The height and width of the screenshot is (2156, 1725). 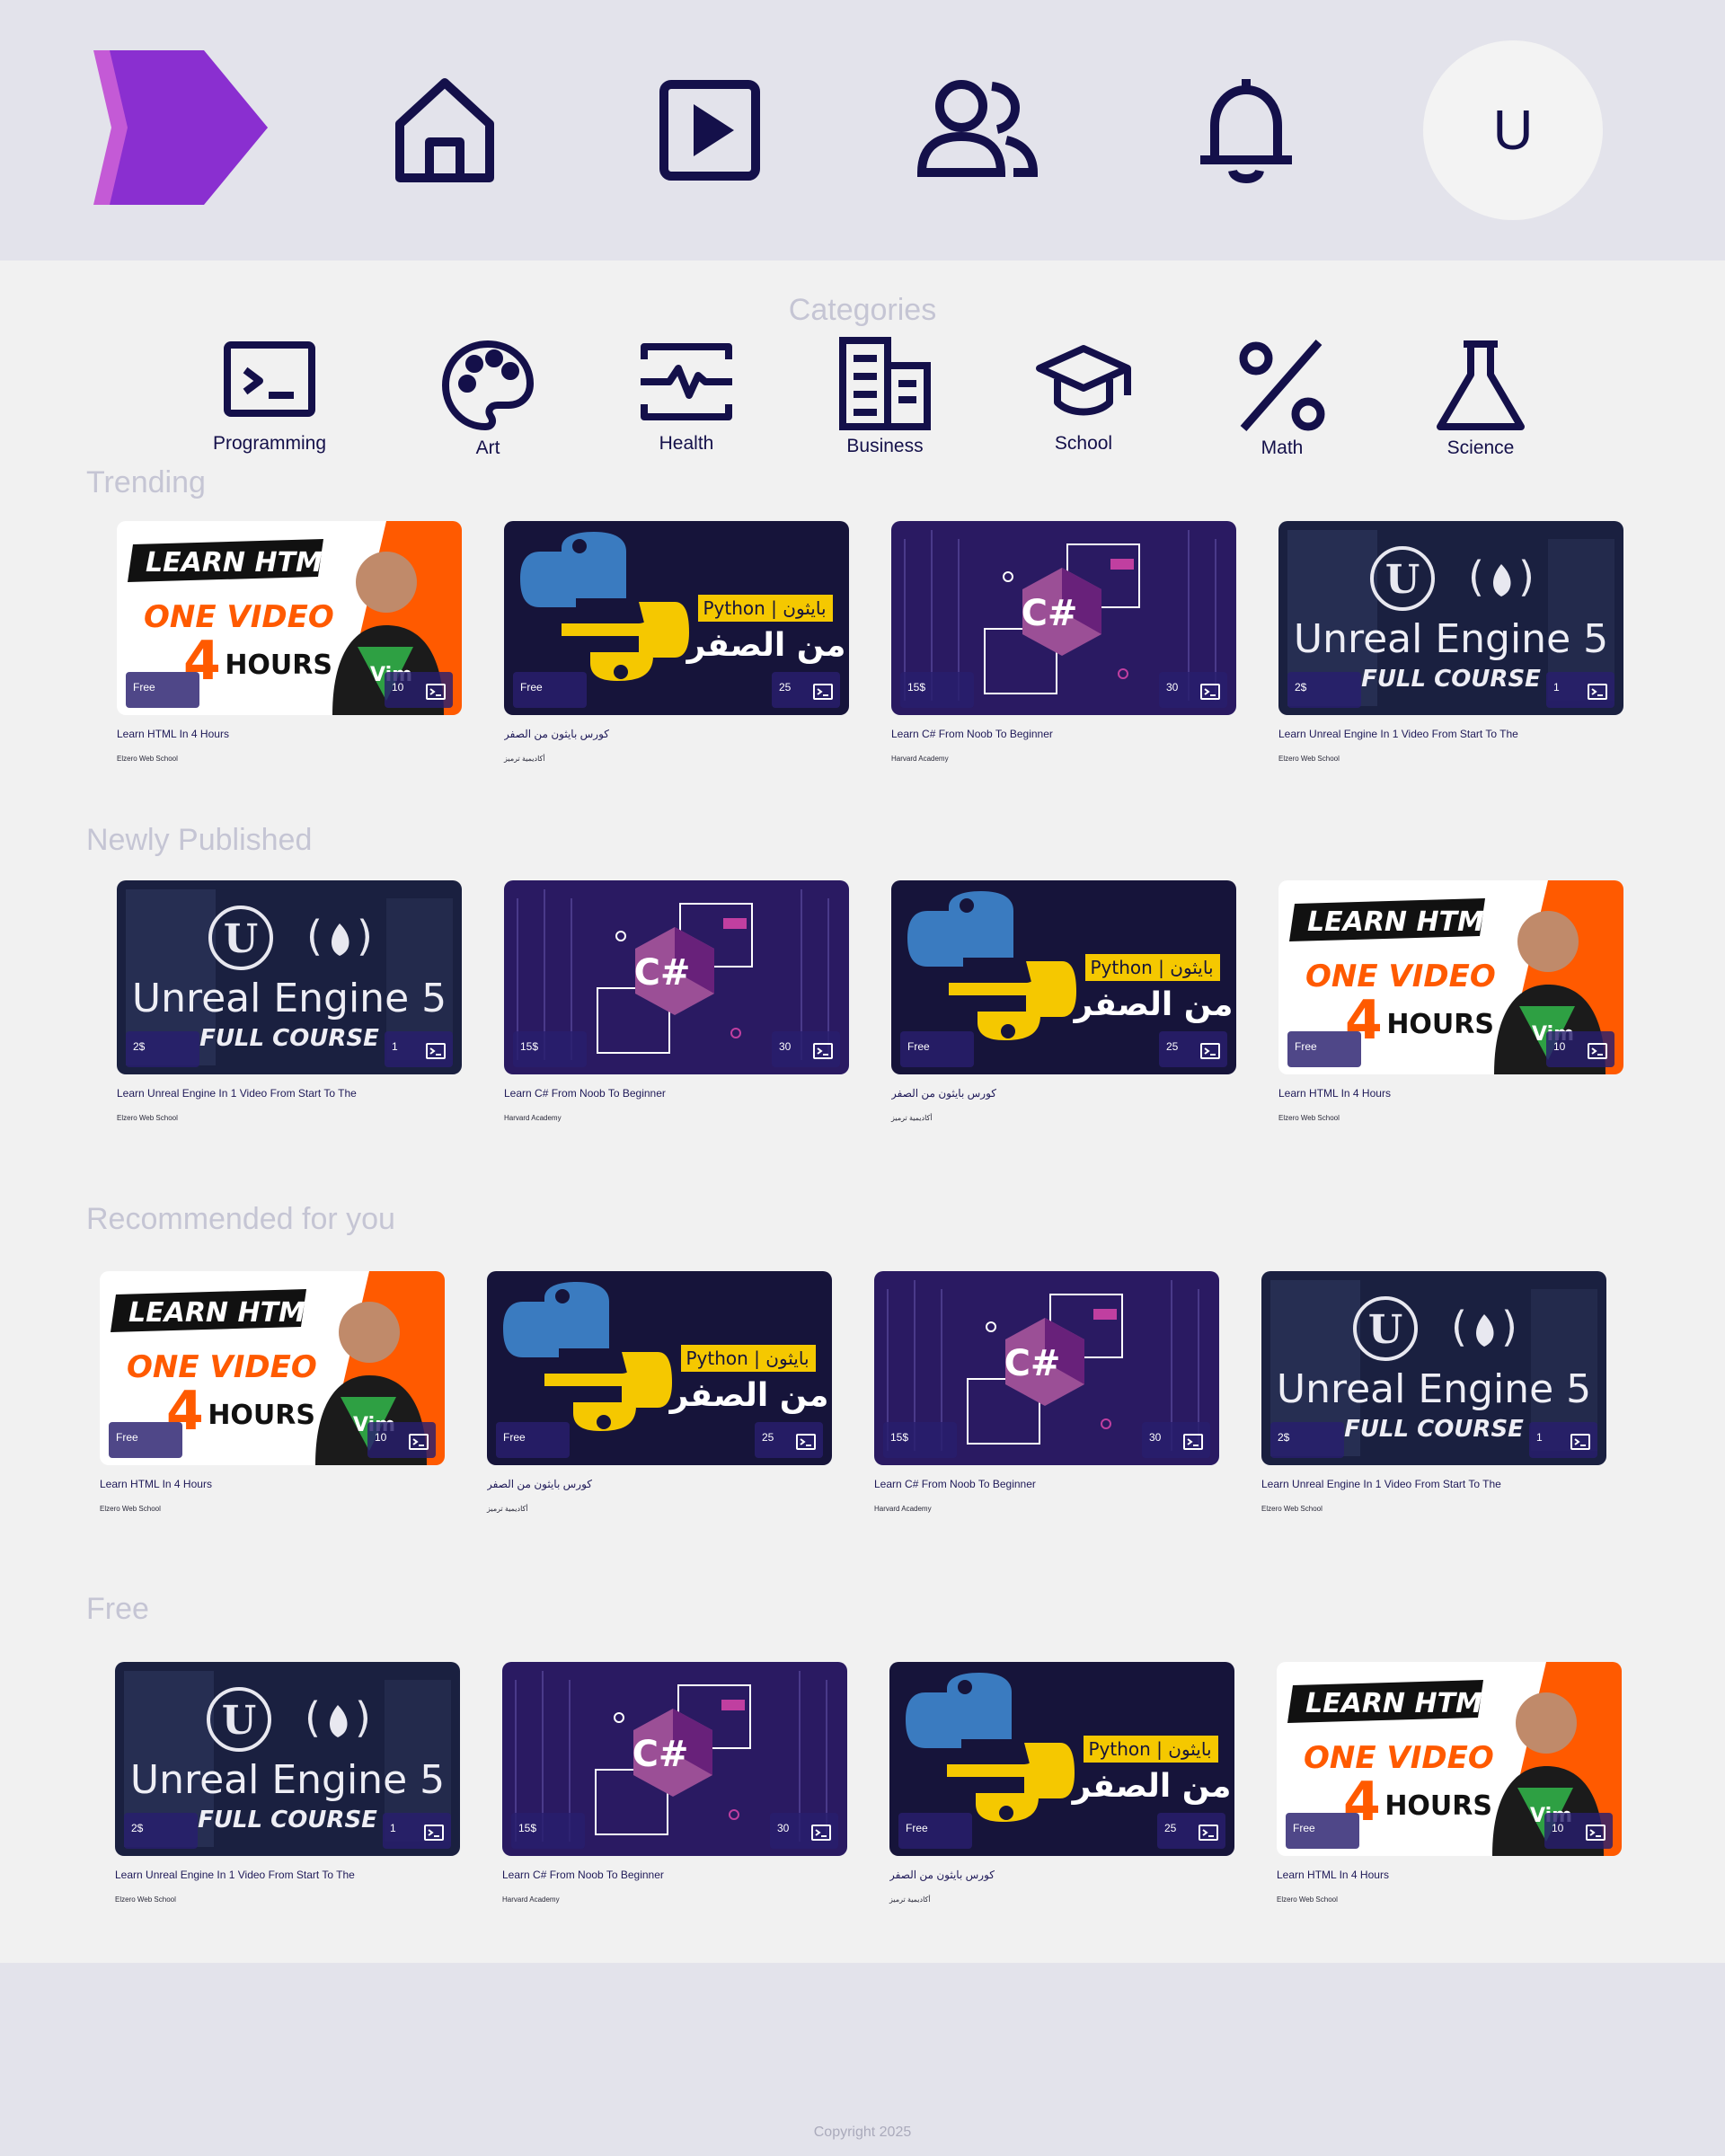 What do you see at coordinates (1151, 1787) in the screenshot?
I see `python-thumb-headline: من الصفر` at bounding box center [1151, 1787].